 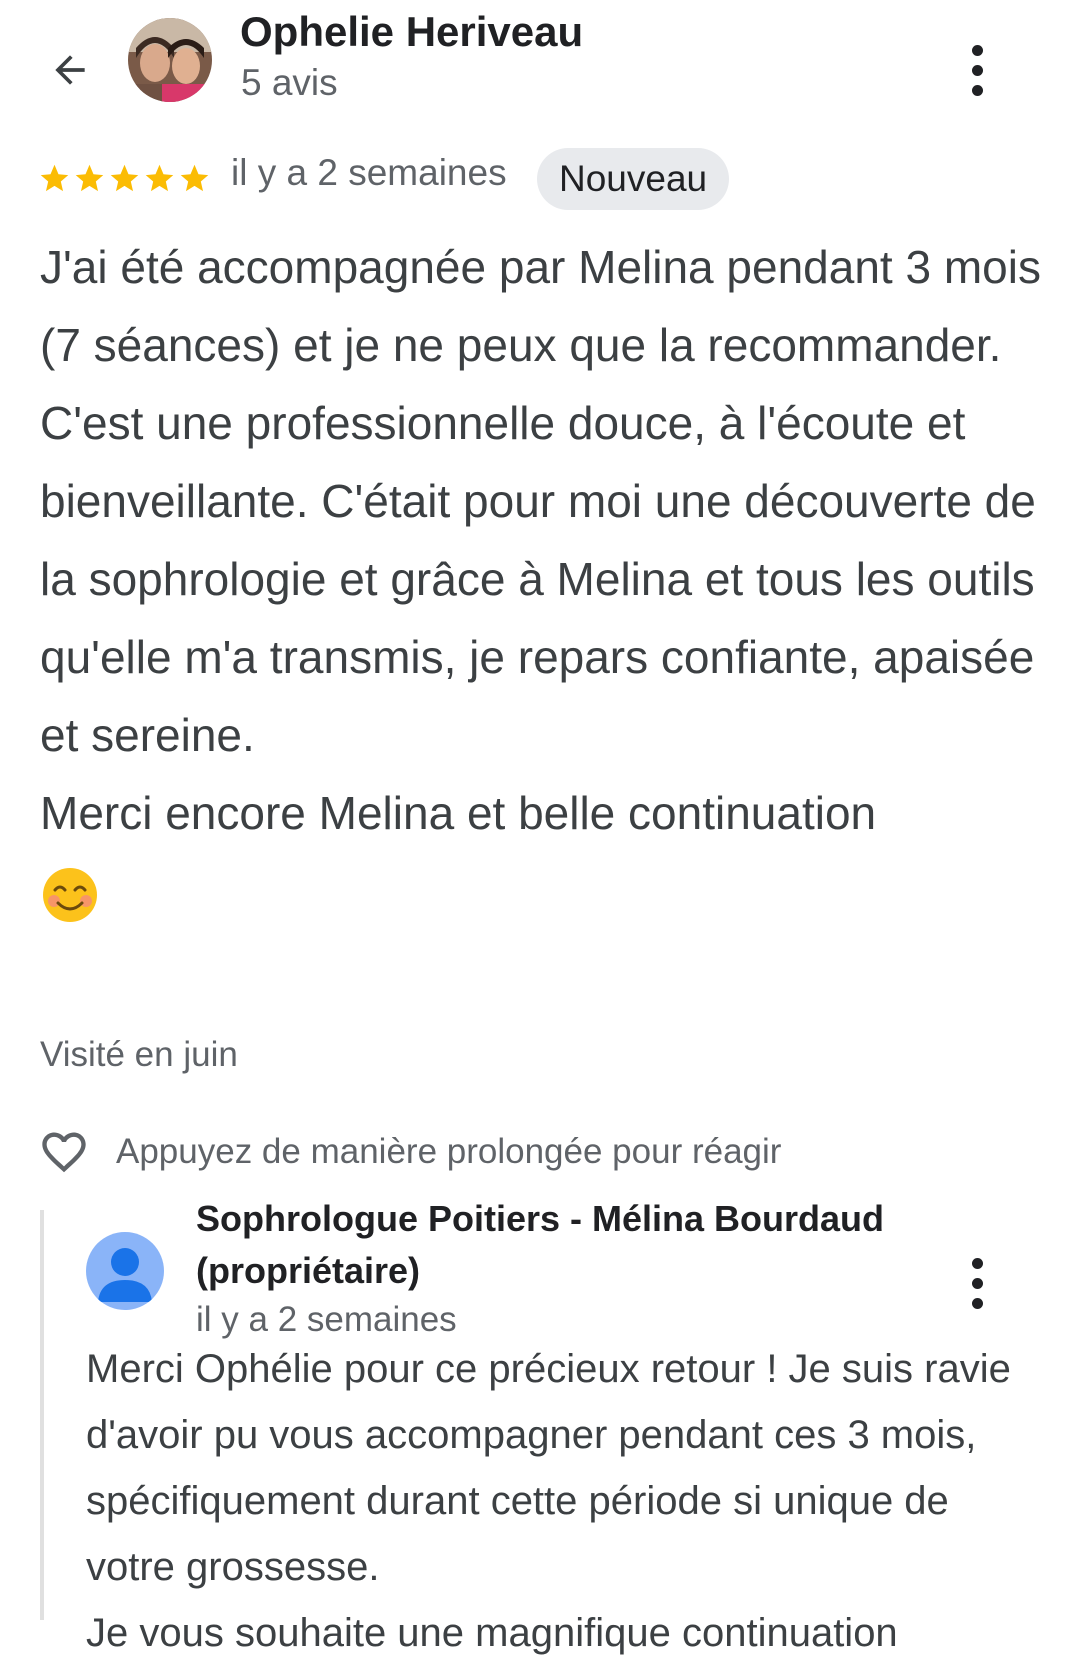 I want to click on reviewer-name: Ophelie Heriveau, so click(x=411, y=32).